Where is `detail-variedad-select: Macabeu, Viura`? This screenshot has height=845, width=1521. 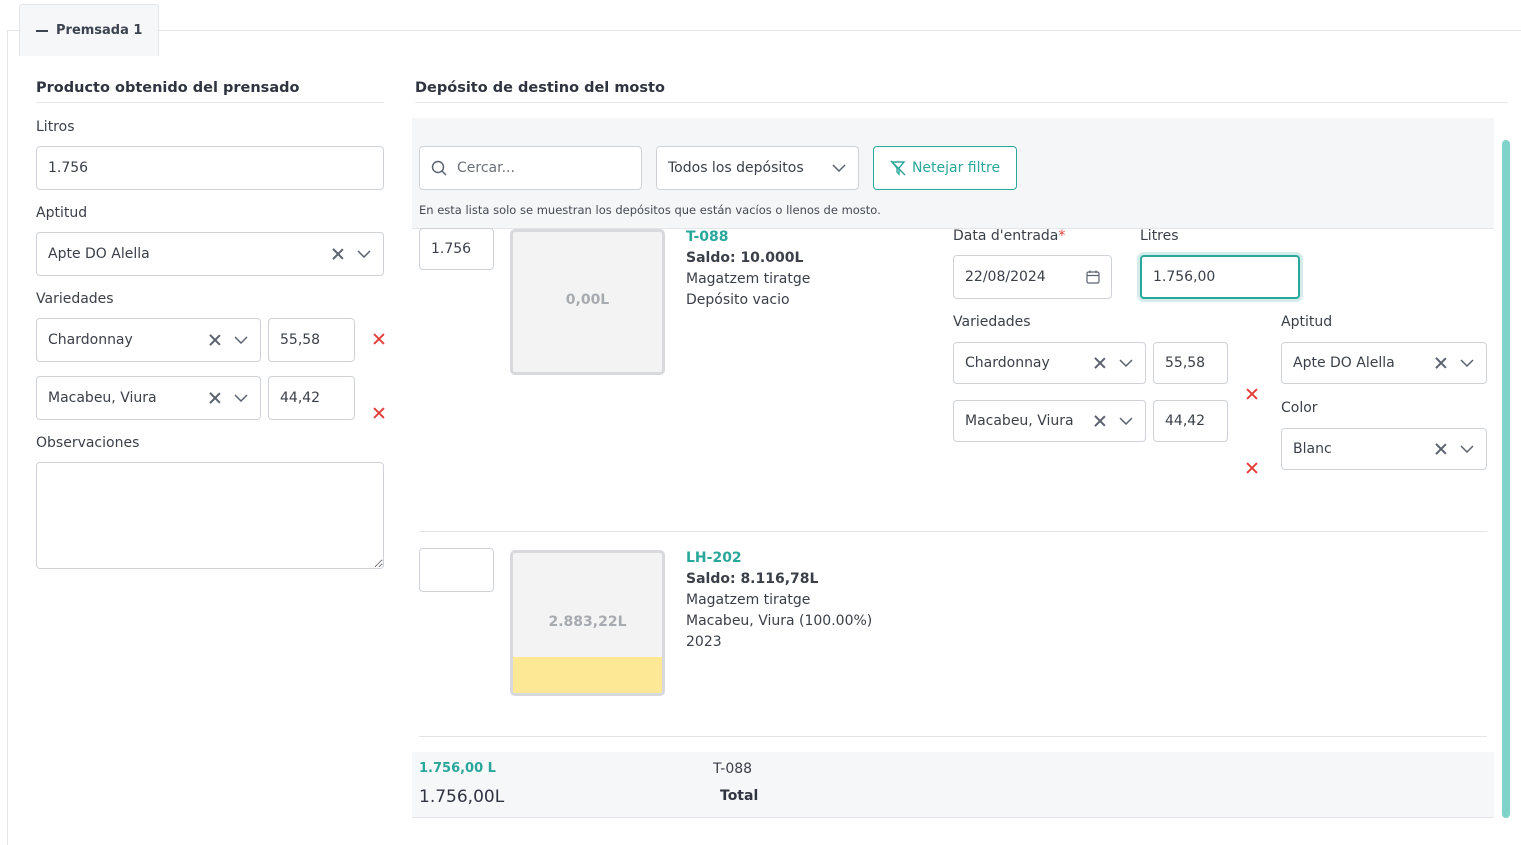
detail-variedad-select: Macabeu, Viura is located at coordinates (1049, 421).